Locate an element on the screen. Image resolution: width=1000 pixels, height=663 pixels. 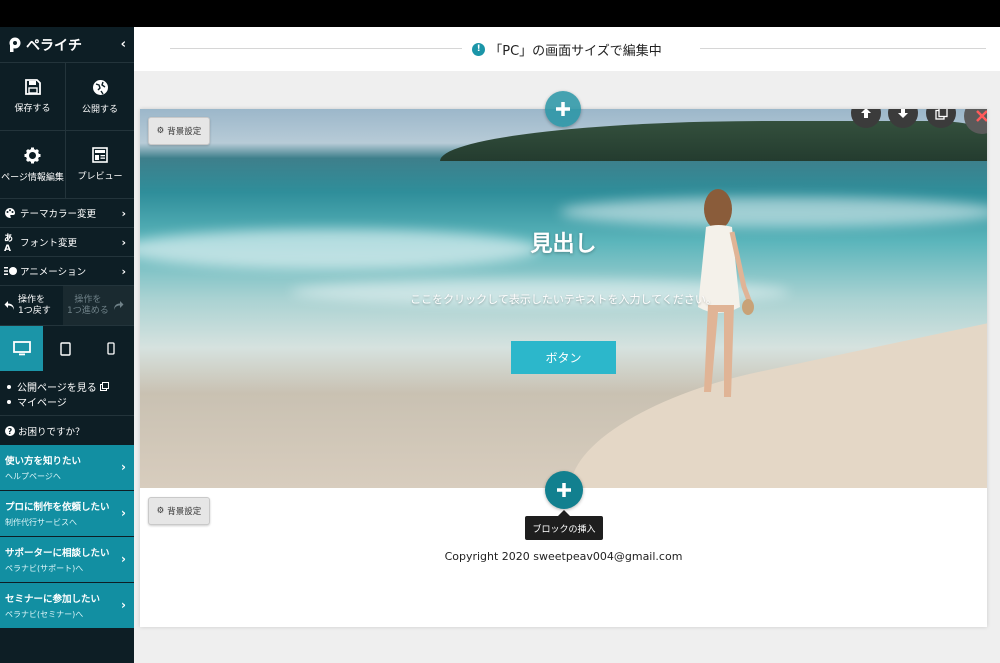
question-icon: ? is located at coordinates (10, 430).